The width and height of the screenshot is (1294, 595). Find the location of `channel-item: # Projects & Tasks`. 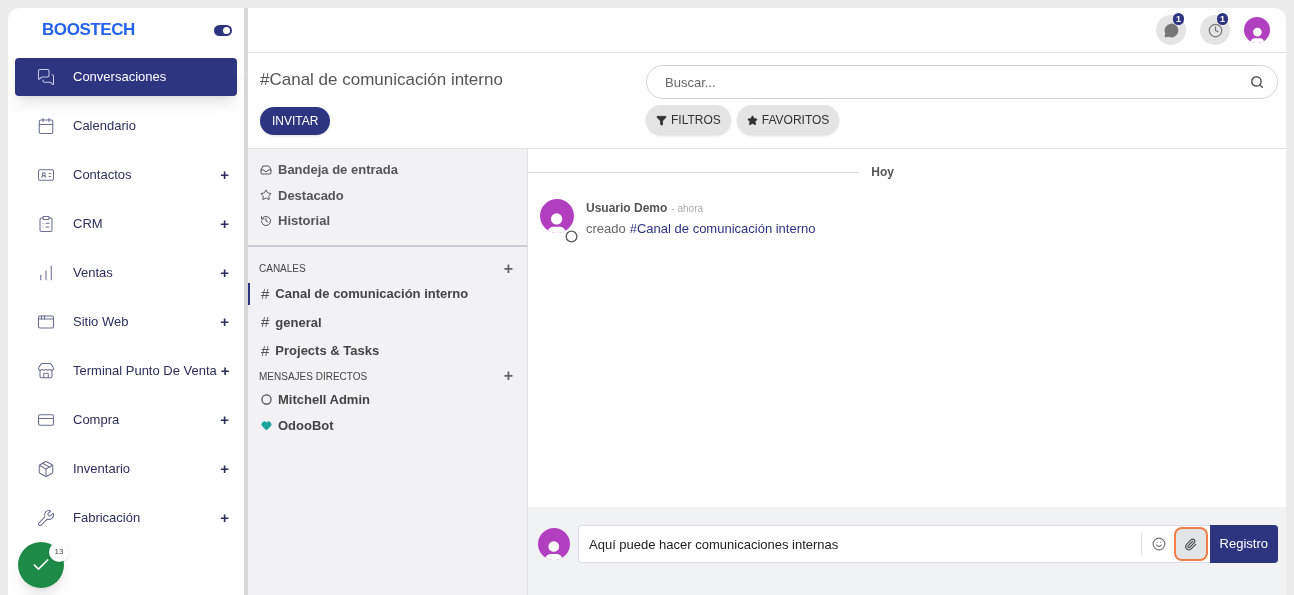

channel-item: # Projects & Tasks is located at coordinates (387, 350).